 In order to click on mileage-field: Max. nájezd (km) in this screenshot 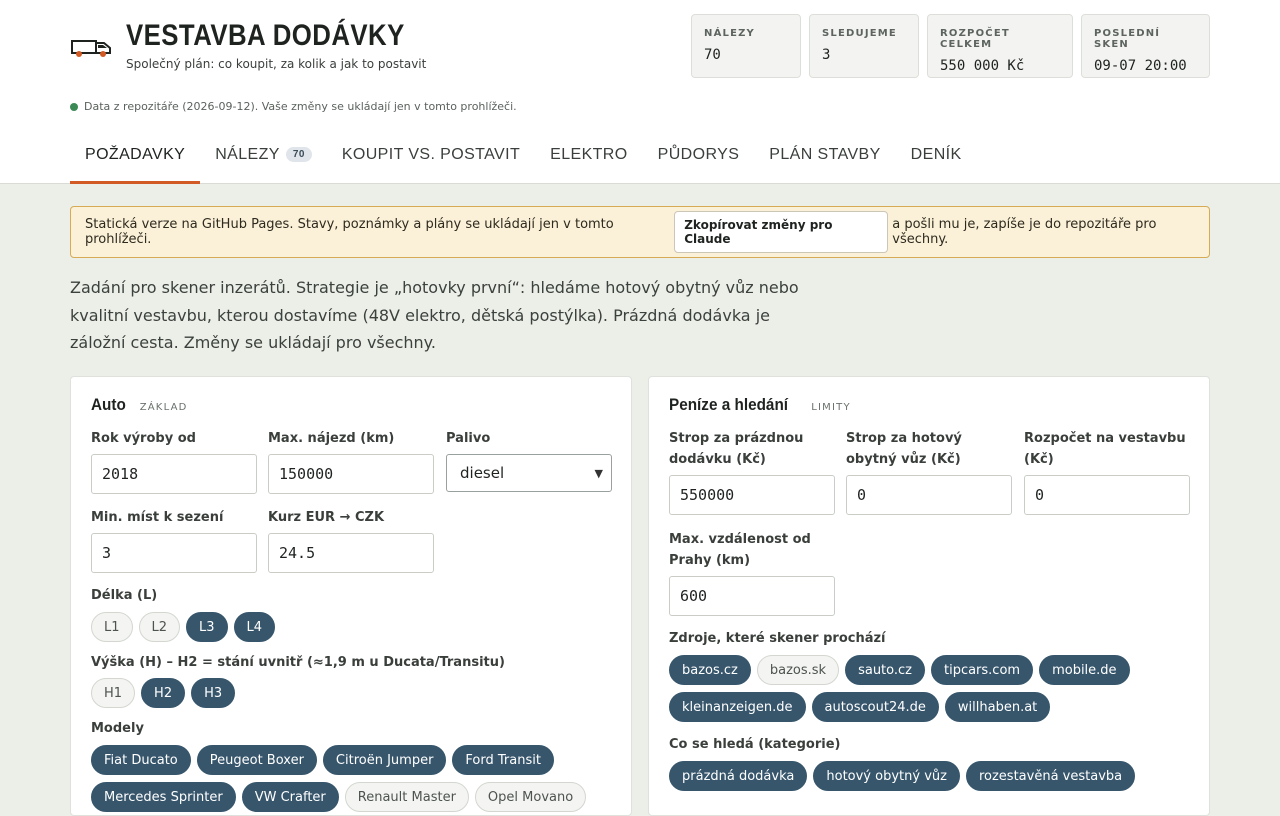, I will do `click(331, 438)`.